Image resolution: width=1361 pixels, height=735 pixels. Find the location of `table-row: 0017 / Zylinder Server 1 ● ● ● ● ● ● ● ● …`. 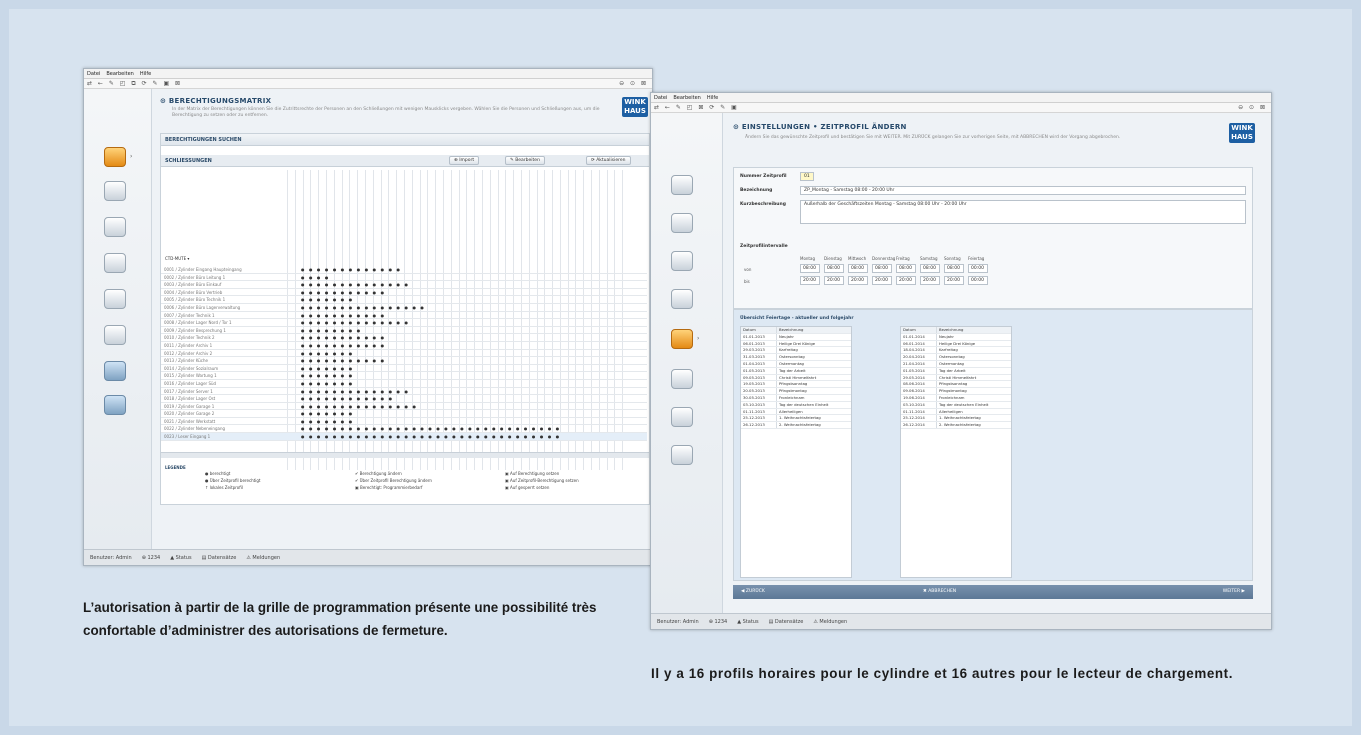

table-row: 0017 / Zylinder Server 1 ● ● ● ● ● ● ● ● … is located at coordinates (404, 392).